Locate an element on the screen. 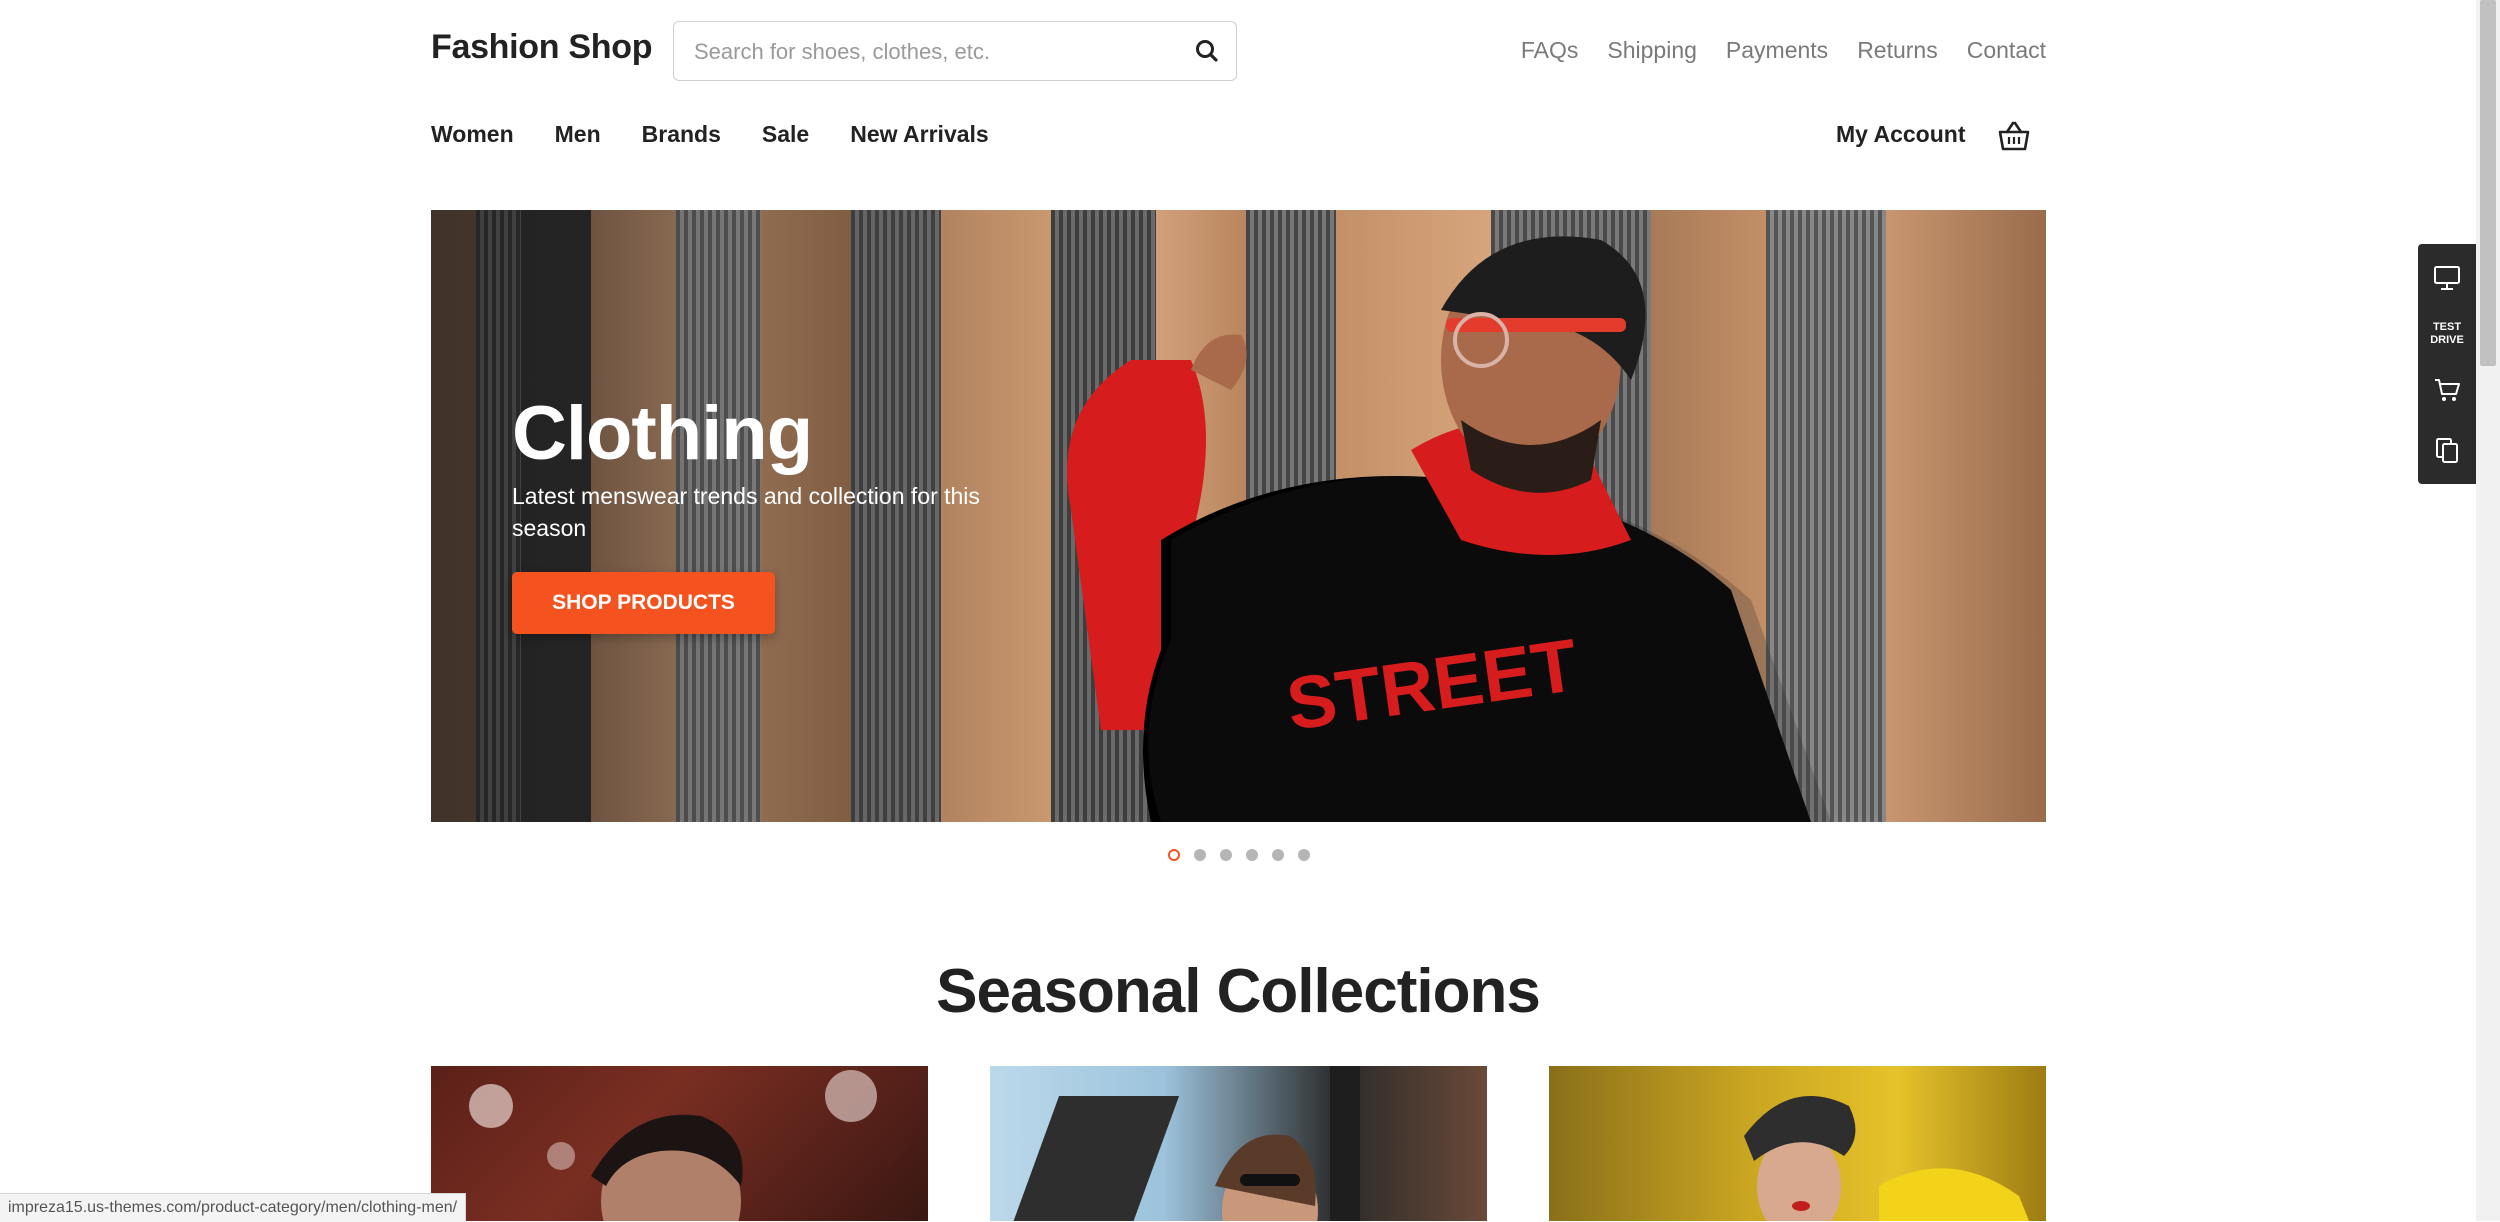 The image size is (2500, 1222). copy-icon is located at coordinates (2447, 450).